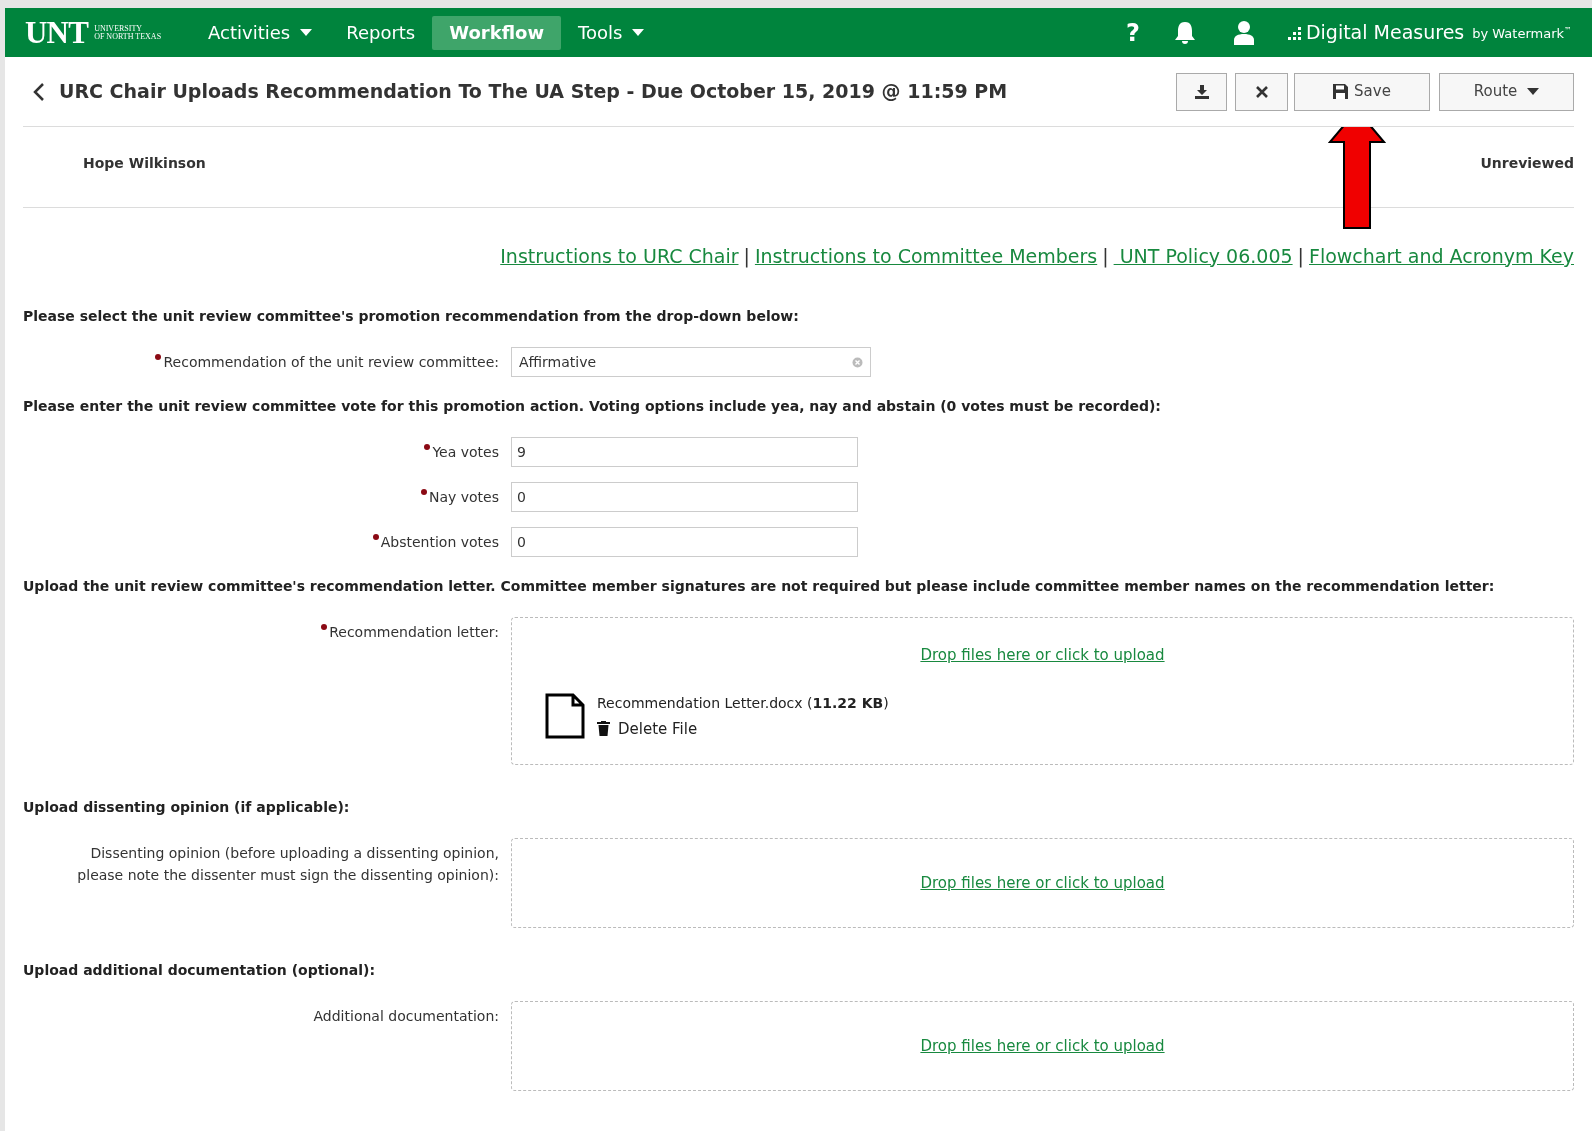 This screenshot has height=1131, width=1592. I want to click on instruction-link: Flowchart and Acronym Key, so click(1441, 256).